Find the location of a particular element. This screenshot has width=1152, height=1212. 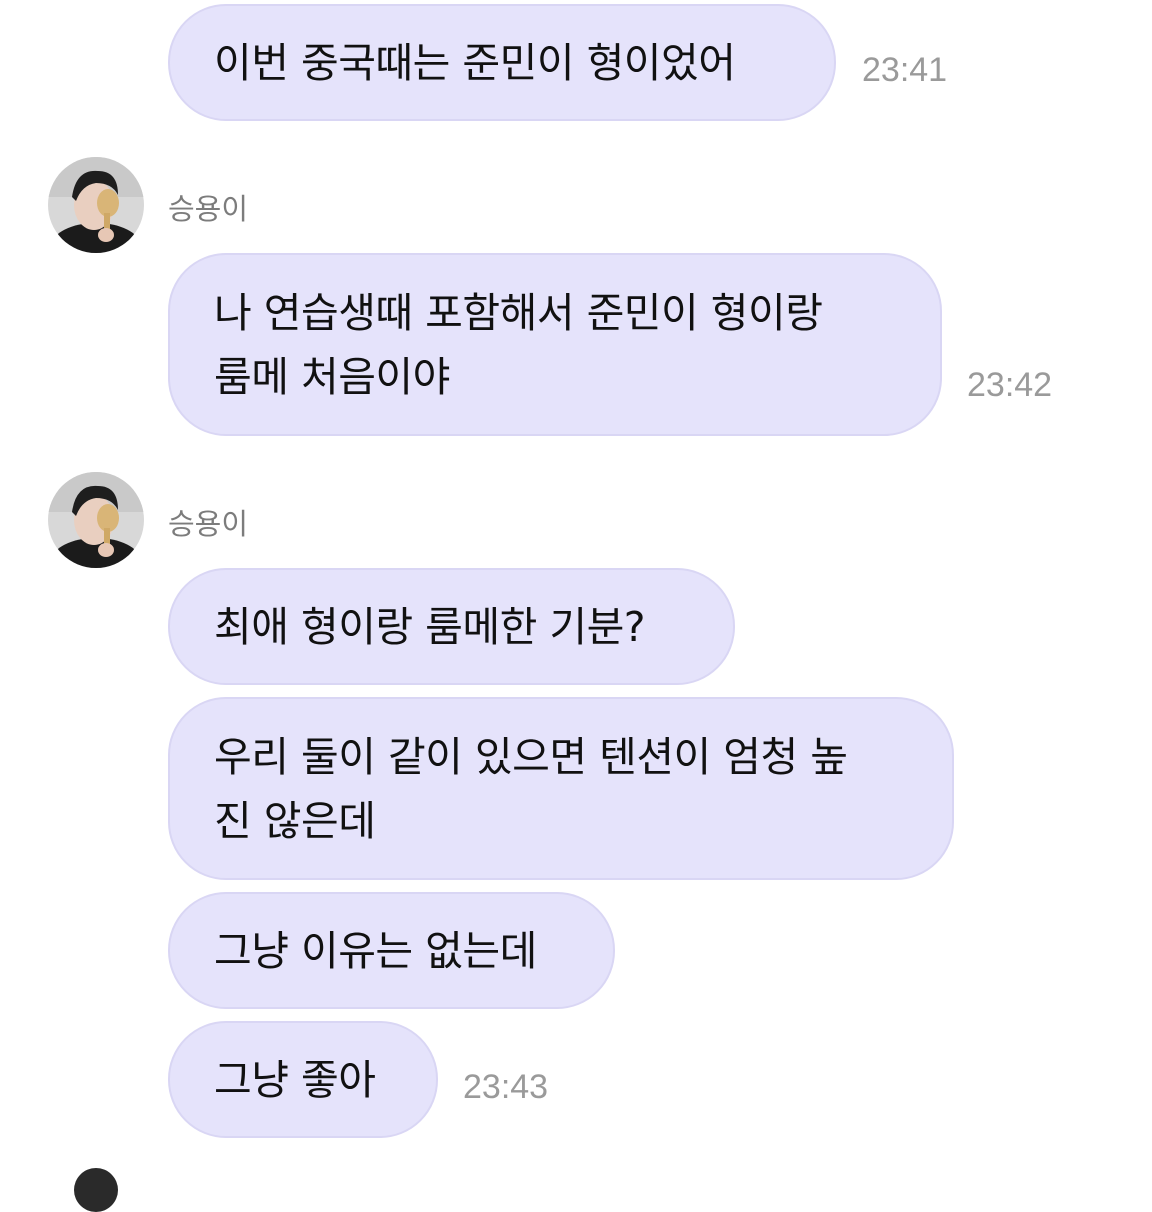

message-timestamp: 23:43 is located at coordinates (506, 1087).